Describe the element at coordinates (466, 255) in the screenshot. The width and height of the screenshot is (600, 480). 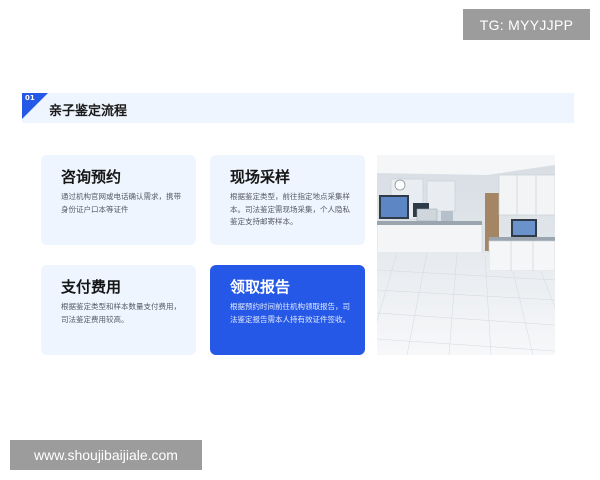
I see `laboratory-photo` at that location.